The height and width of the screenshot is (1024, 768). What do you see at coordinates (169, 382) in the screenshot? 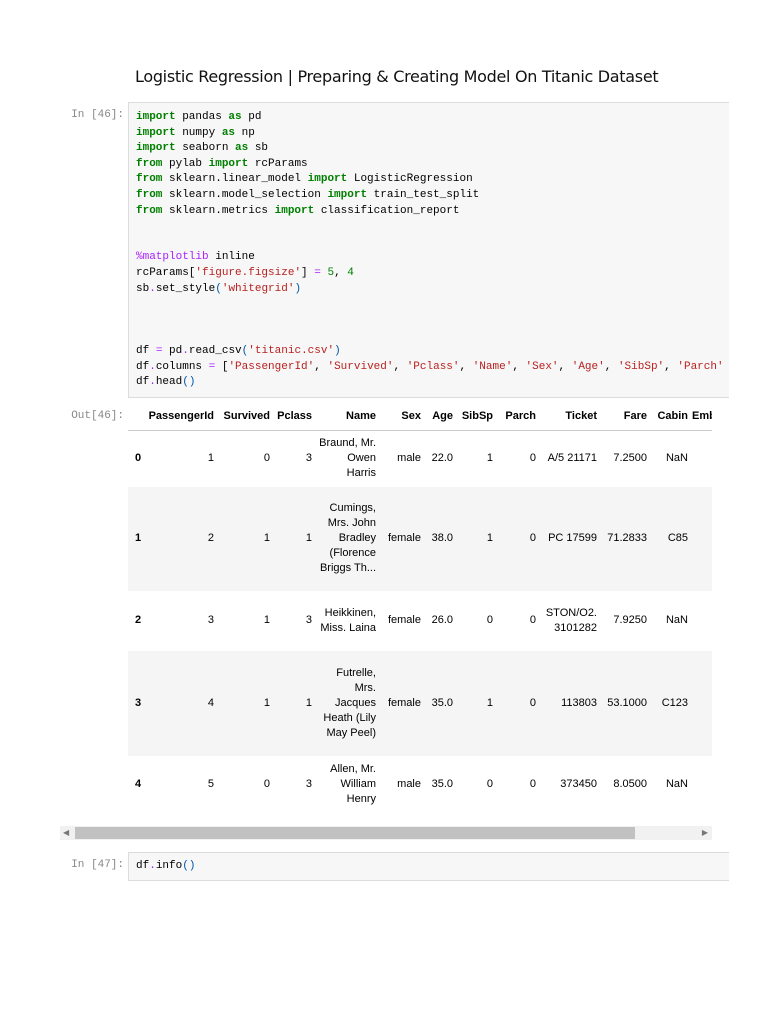
I see `code-token: head` at bounding box center [169, 382].